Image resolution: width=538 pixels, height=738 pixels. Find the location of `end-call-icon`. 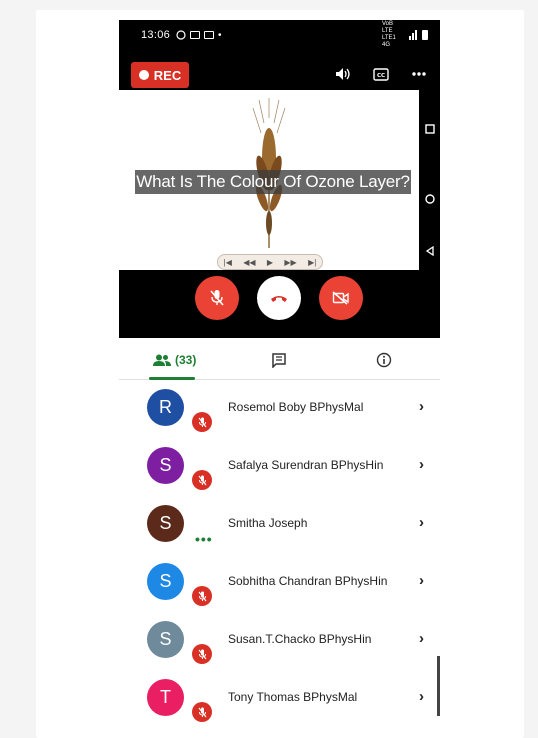

end-call-icon is located at coordinates (279, 299).